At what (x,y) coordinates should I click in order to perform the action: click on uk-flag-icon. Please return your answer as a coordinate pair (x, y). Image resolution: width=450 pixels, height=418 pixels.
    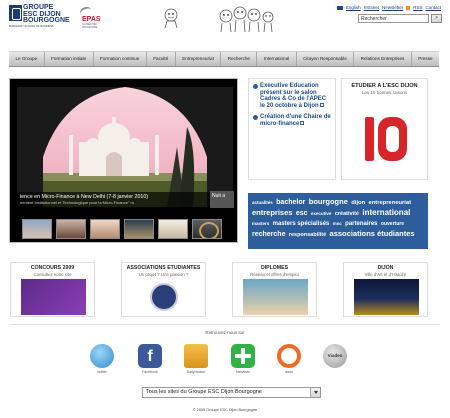
    Looking at the image, I should click on (339, 7).